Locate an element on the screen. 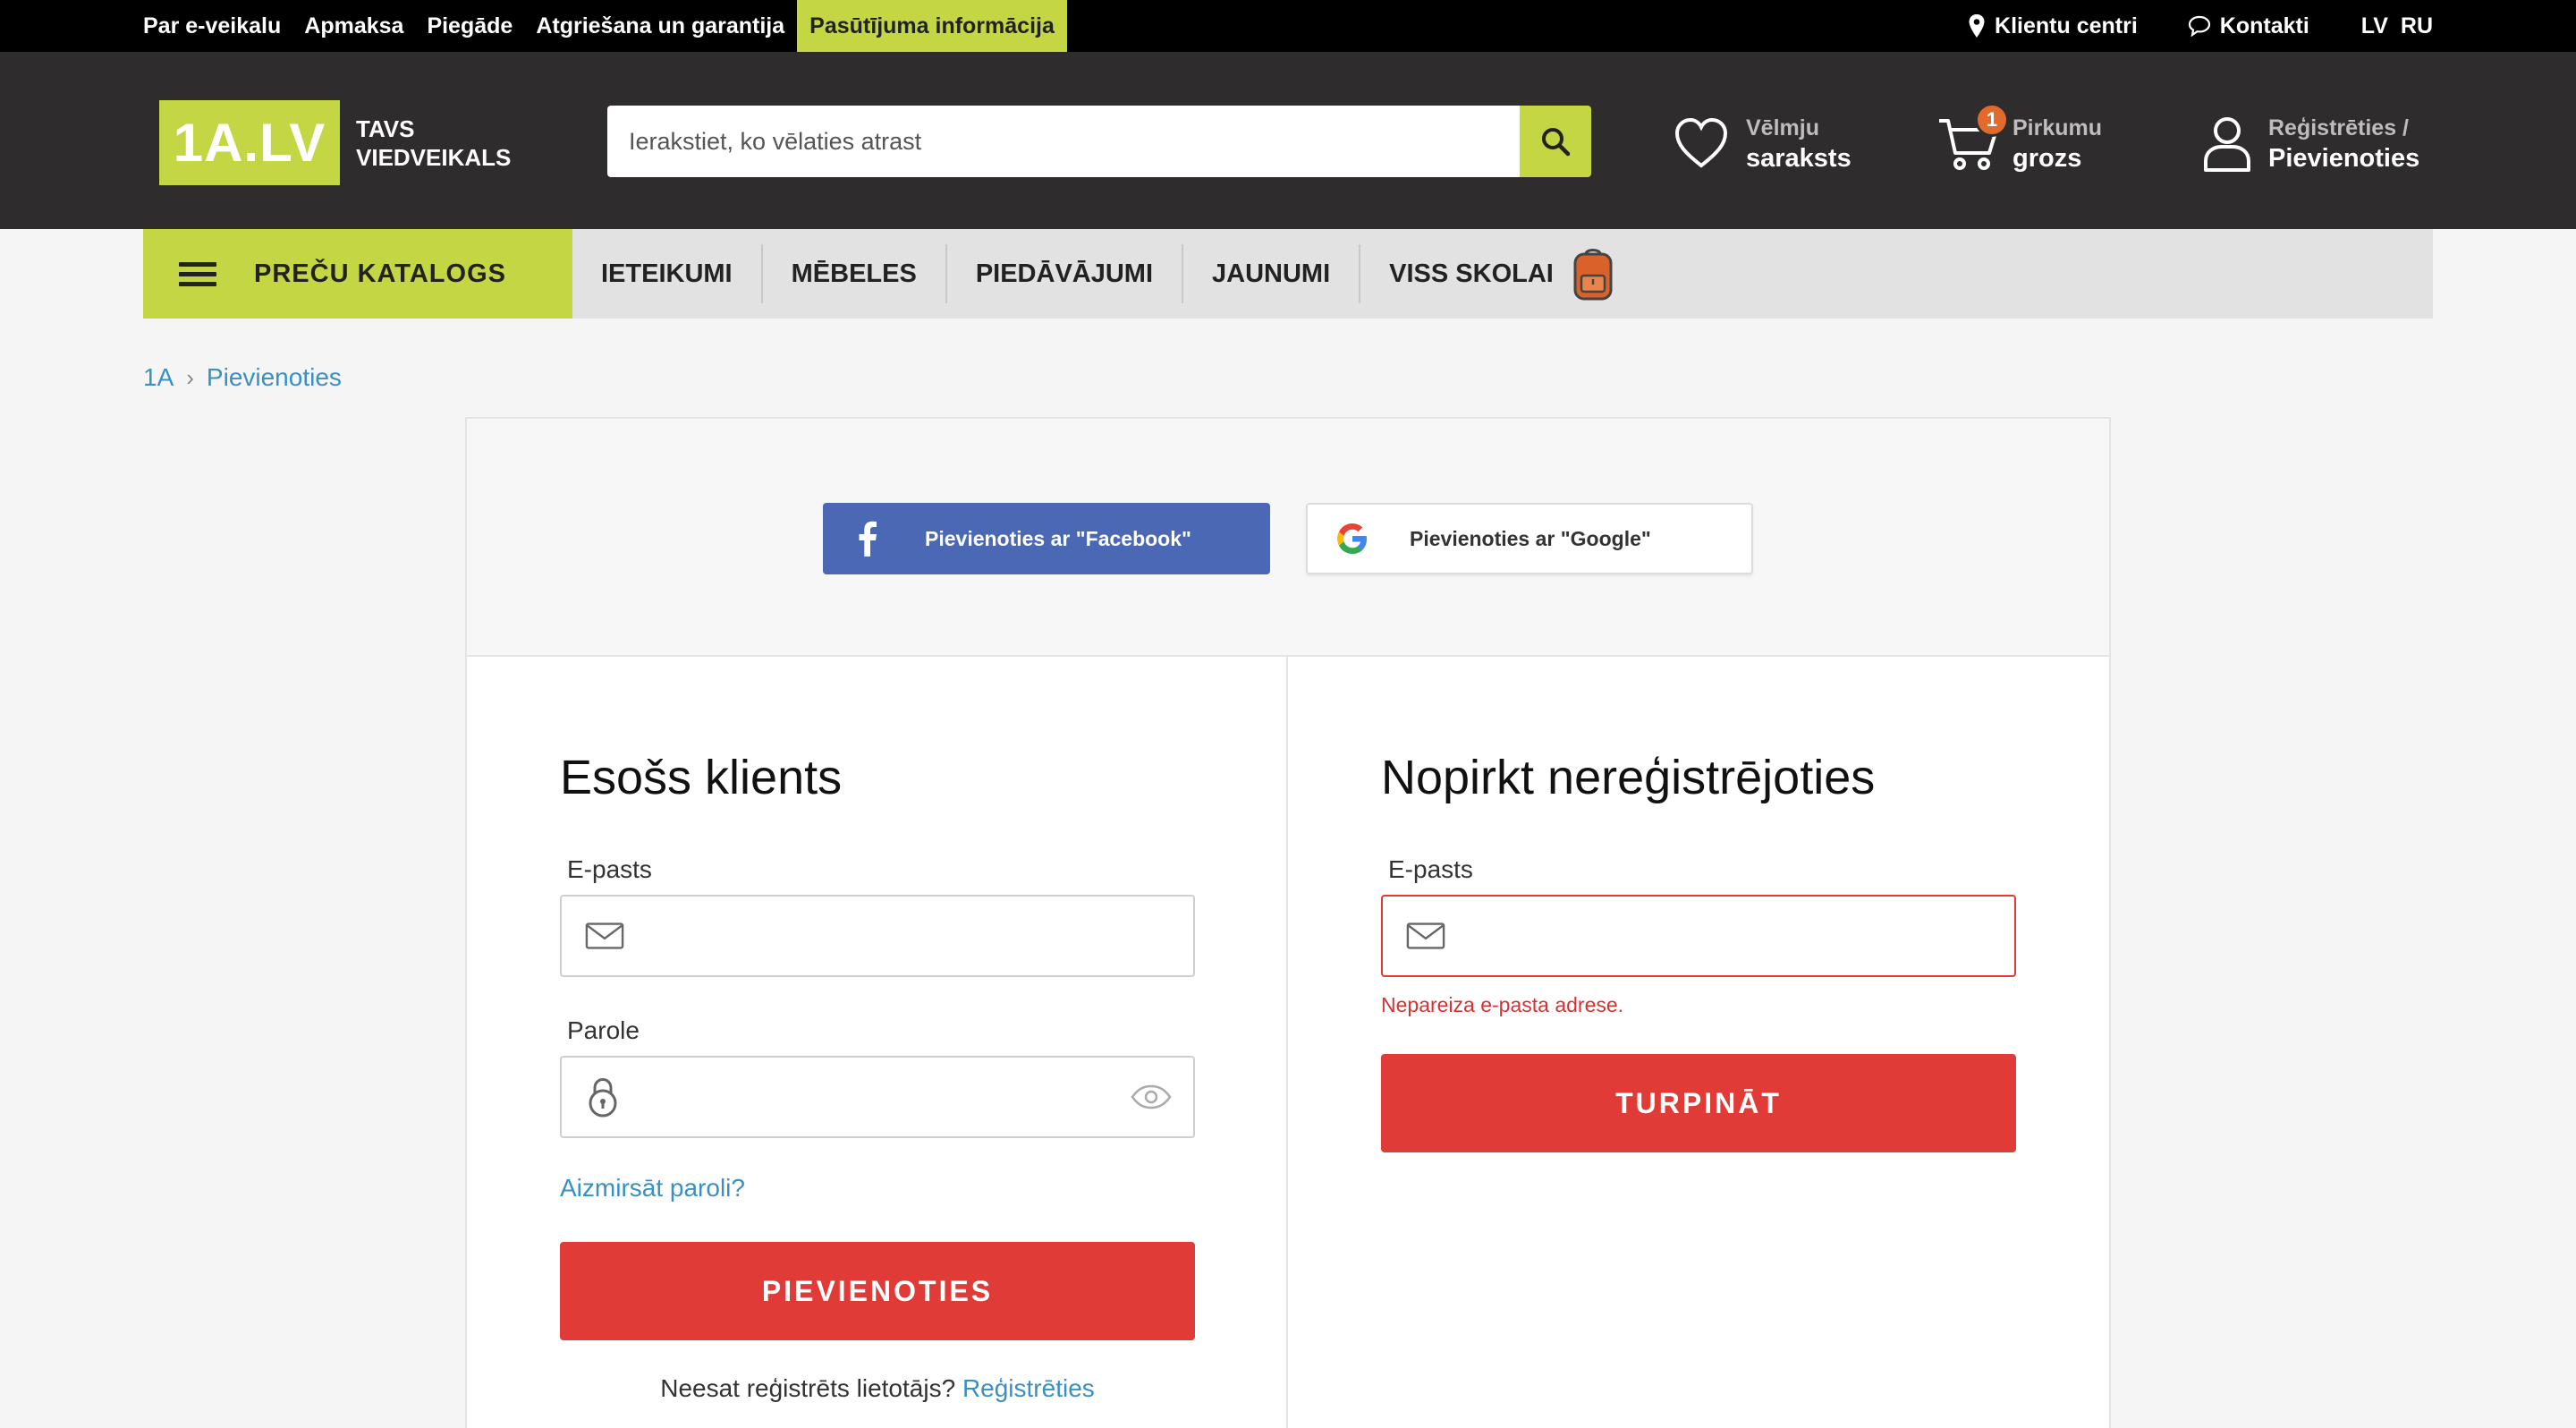 The image size is (2576, 1428). logo-tagline-line2: VIEDVEIKALS is located at coordinates (434, 157).